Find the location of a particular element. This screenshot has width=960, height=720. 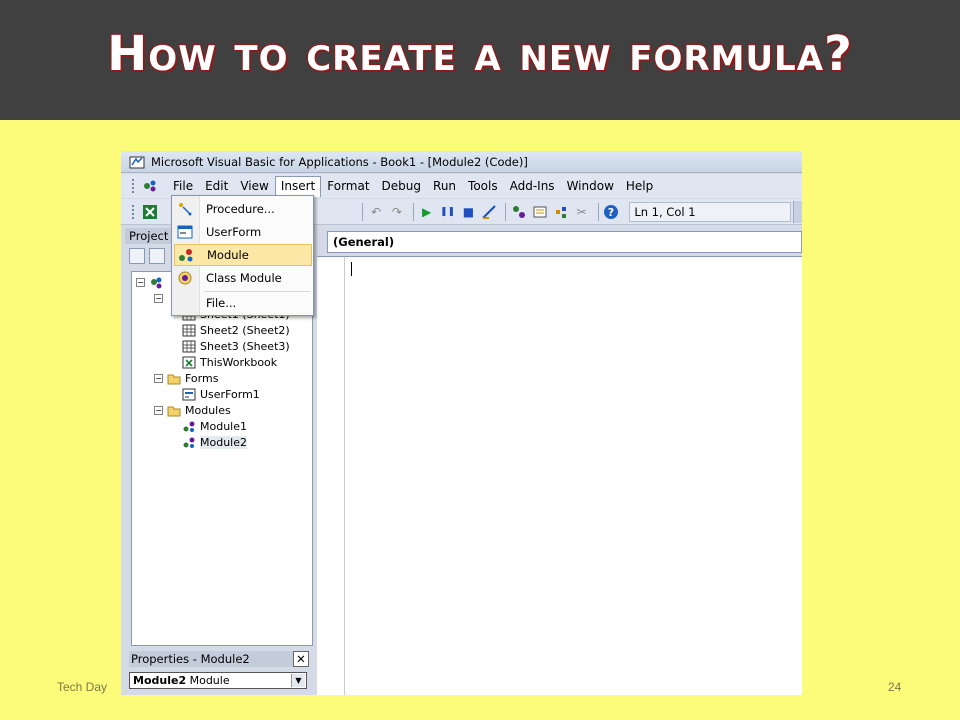

procedure-icon is located at coordinates (185, 209).